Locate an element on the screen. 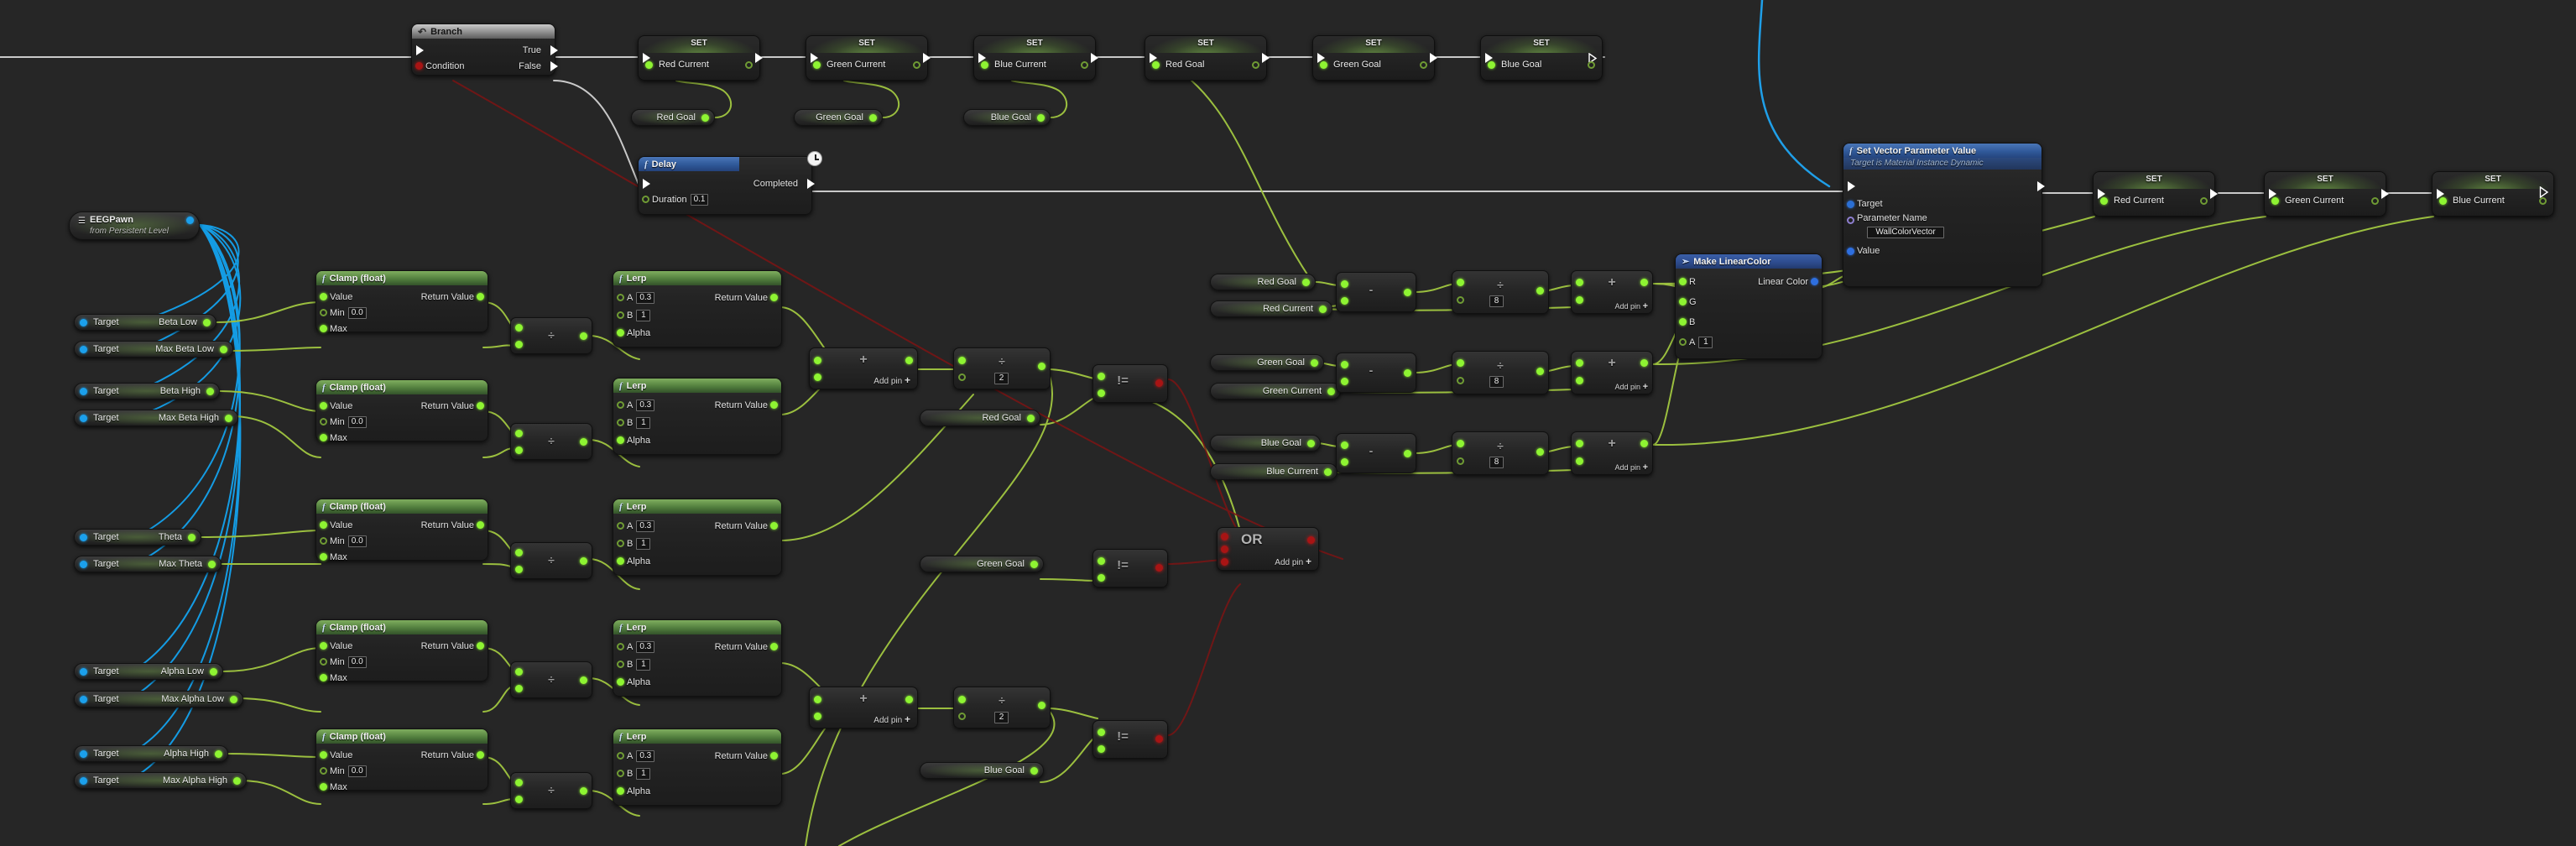 This screenshot has width=2576, height=846. divide-by-eight-blue: ÷ 8 is located at coordinates (1500, 453).